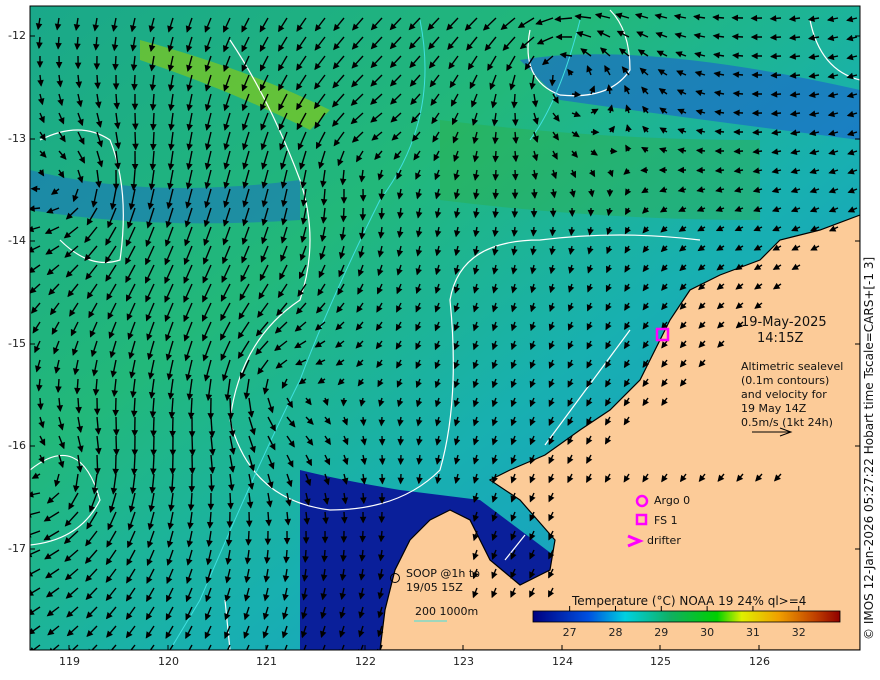  What do you see at coordinates (660, 661) in the screenshot?
I see `lon-tick-label: 125` at bounding box center [660, 661].